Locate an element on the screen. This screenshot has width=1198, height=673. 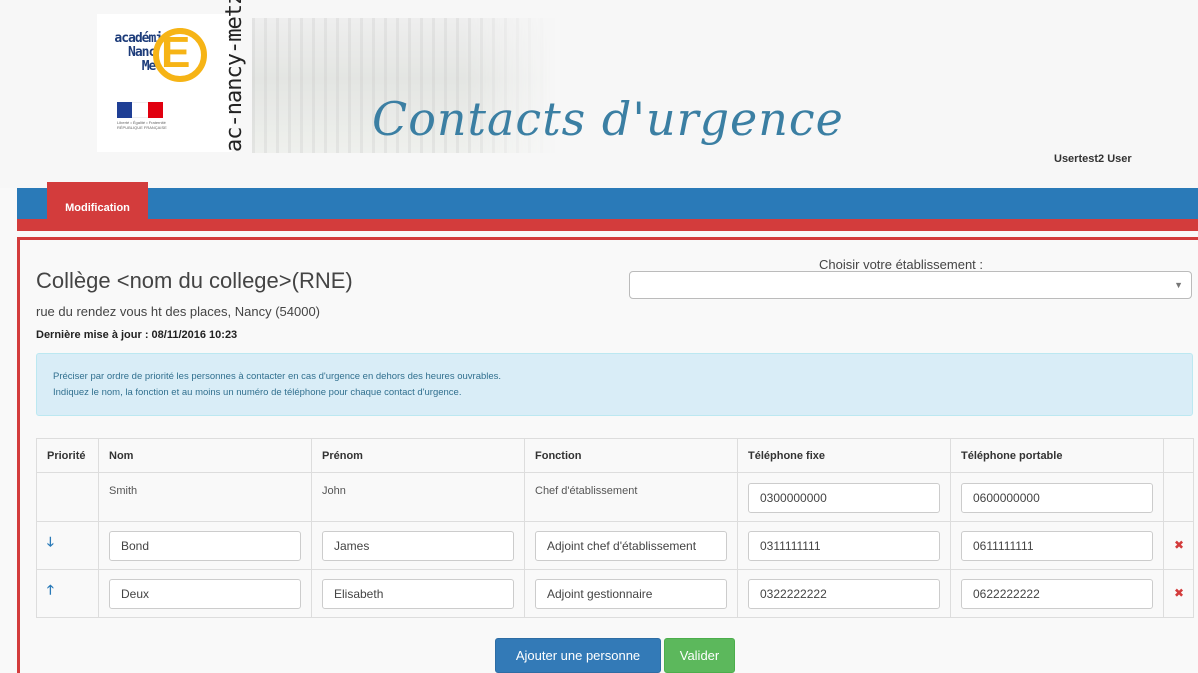
header-priorite: Priorité is located at coordinates (67, 455).